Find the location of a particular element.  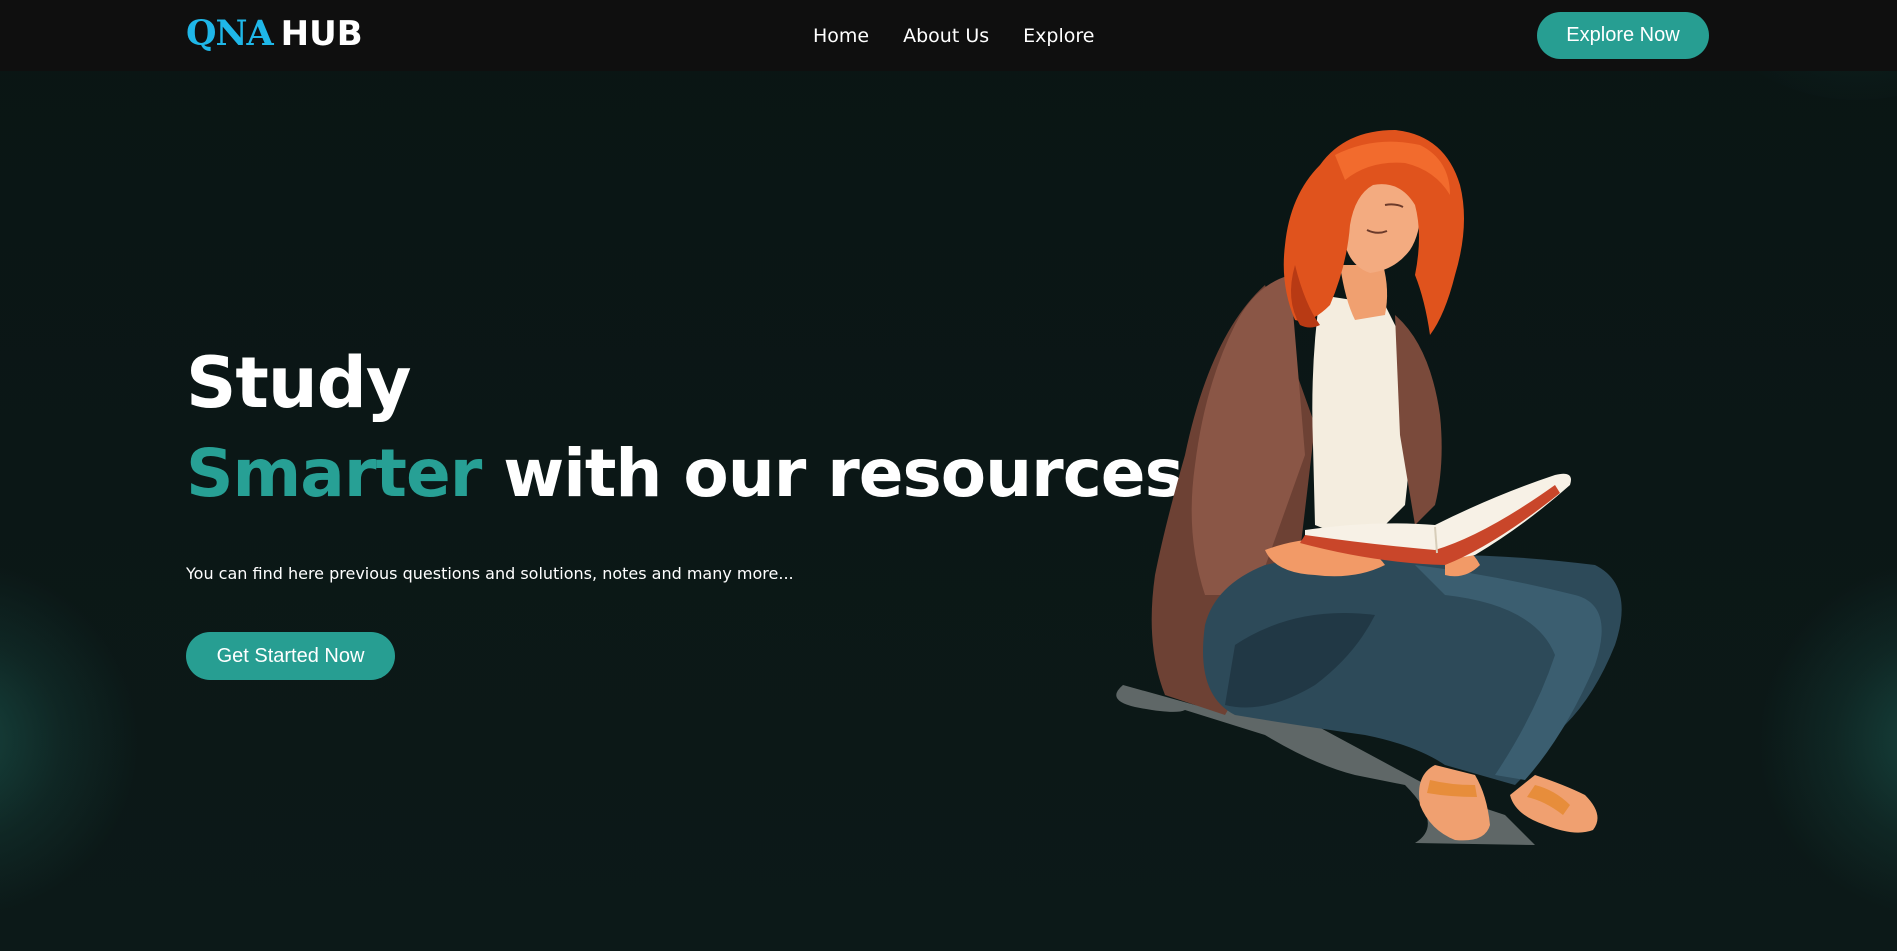

logo-secondary: HUB is located at coordinates (321, 34).